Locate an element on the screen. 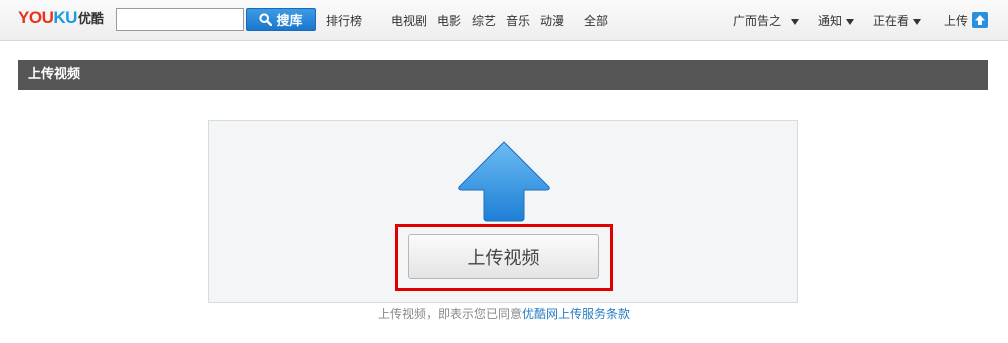 The width and height of the screenshot is (1008, 343). terms-notice: 上传视频，即表示您已同意优酷网上传服务条款 is located at coordinates (504, 313).